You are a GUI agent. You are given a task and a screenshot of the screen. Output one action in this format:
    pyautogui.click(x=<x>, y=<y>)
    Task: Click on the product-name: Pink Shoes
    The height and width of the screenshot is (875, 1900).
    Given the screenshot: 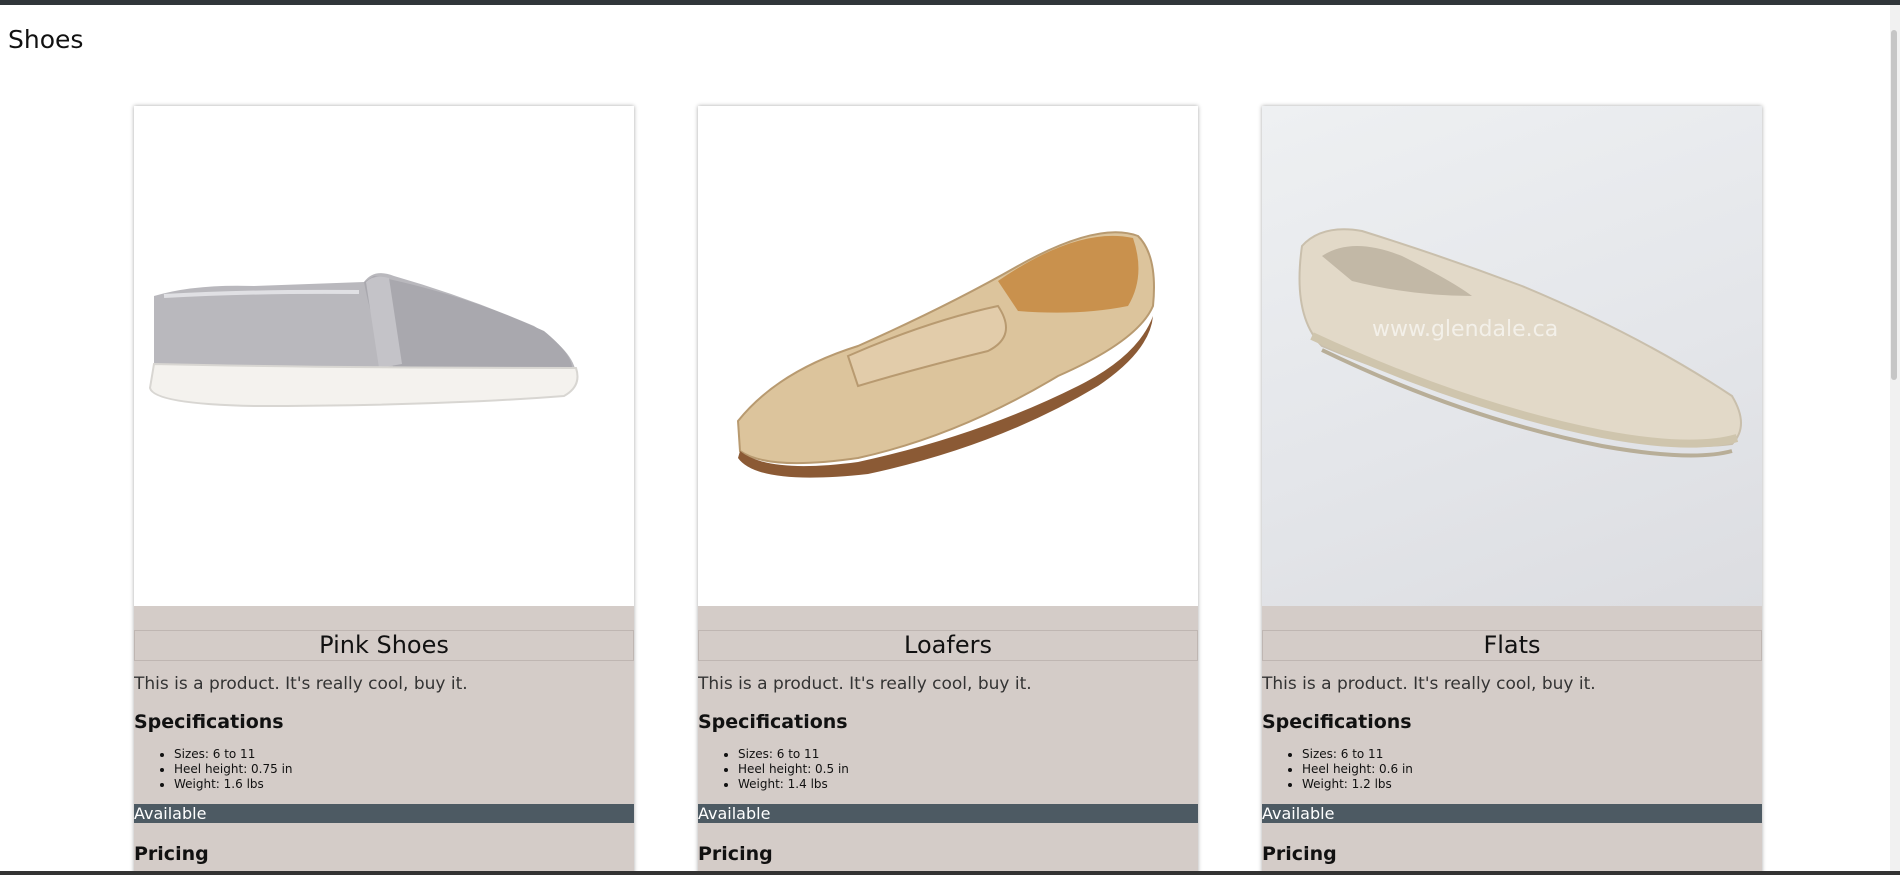 What is the action you would take?
    pyautogui.click(x=384, y=645)
    